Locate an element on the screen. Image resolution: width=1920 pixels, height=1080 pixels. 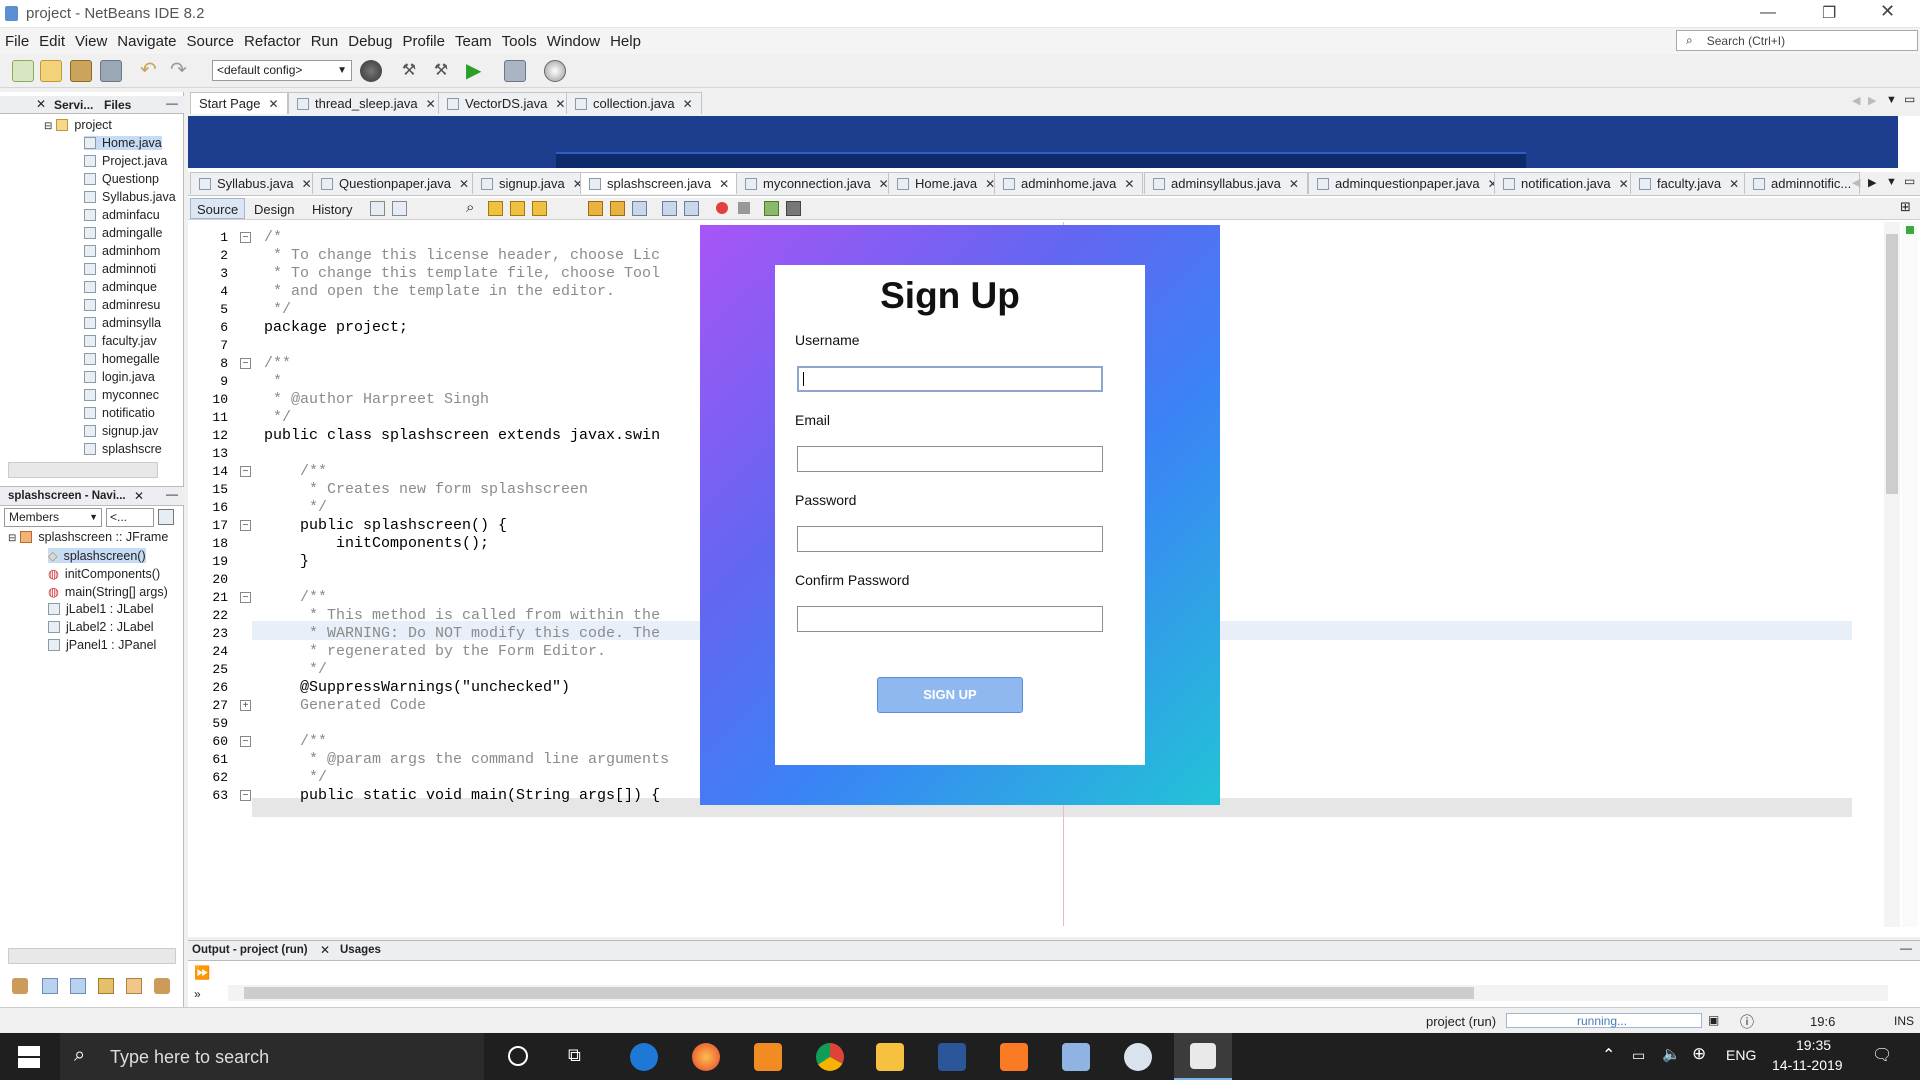
code-line: * is located at coordinates (273, 381).